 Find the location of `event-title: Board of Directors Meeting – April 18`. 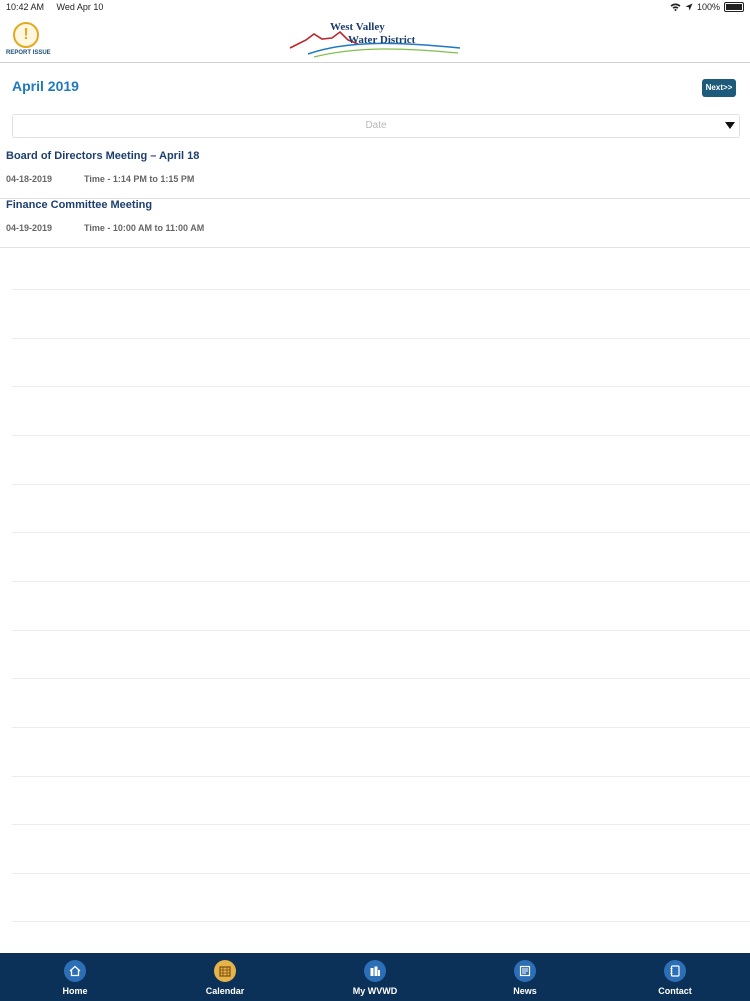

event-title: Board of Directors Meeting – April 18 is located at coordinates (103, 156).